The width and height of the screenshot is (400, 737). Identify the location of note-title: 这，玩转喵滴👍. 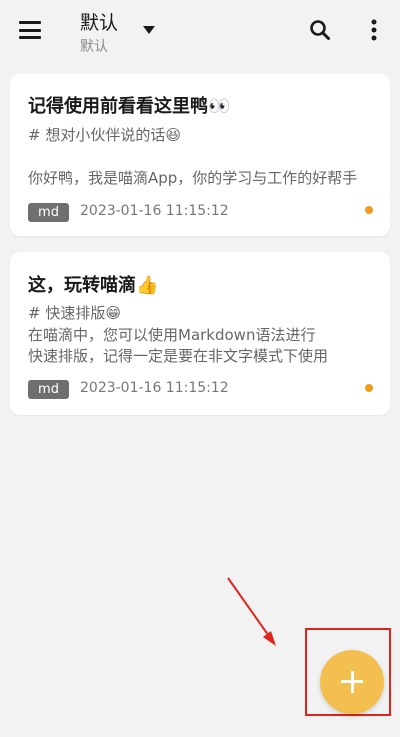
(93, 285).